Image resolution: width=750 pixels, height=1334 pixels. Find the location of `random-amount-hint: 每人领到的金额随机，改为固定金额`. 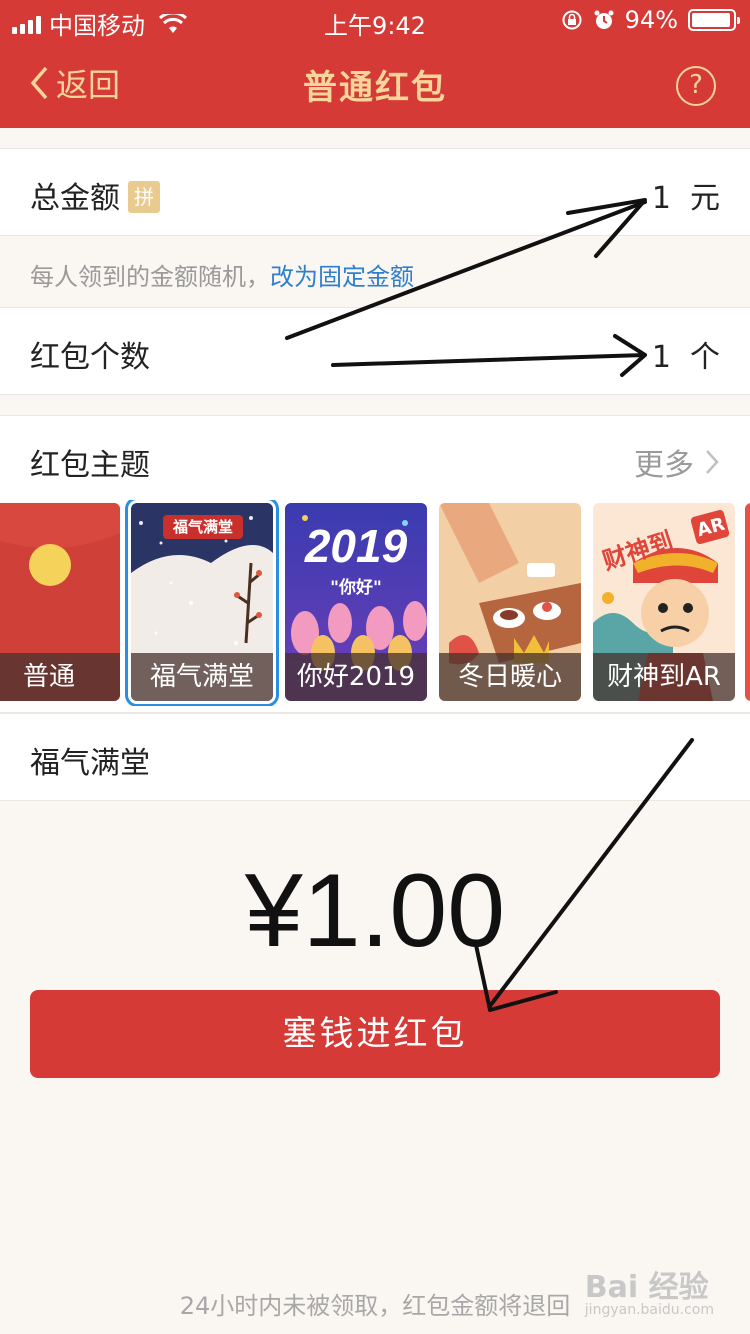

random-amount-hint: 每人领到的金额随机，改为固定金额 is located at coordinates (222, 274).